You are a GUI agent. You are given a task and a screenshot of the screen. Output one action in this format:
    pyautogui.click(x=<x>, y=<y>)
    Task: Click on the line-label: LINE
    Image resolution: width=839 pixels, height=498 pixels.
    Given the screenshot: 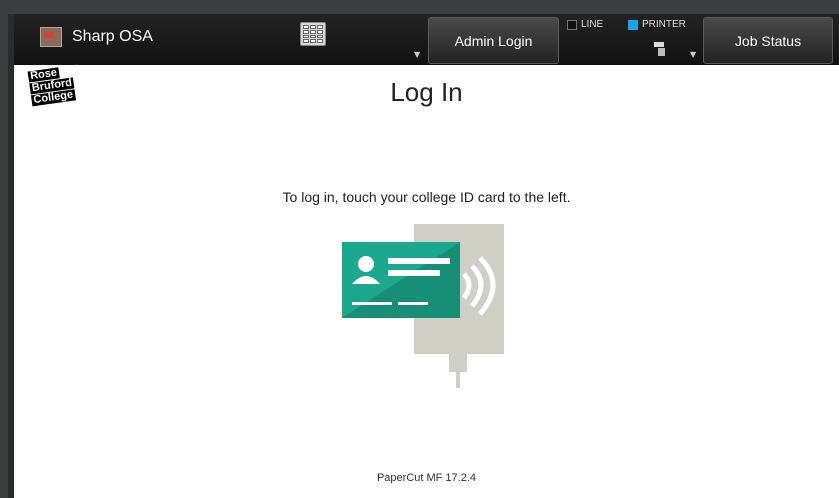 What is the action you would take?
    pyautogui.click(x=592, y=24)
    